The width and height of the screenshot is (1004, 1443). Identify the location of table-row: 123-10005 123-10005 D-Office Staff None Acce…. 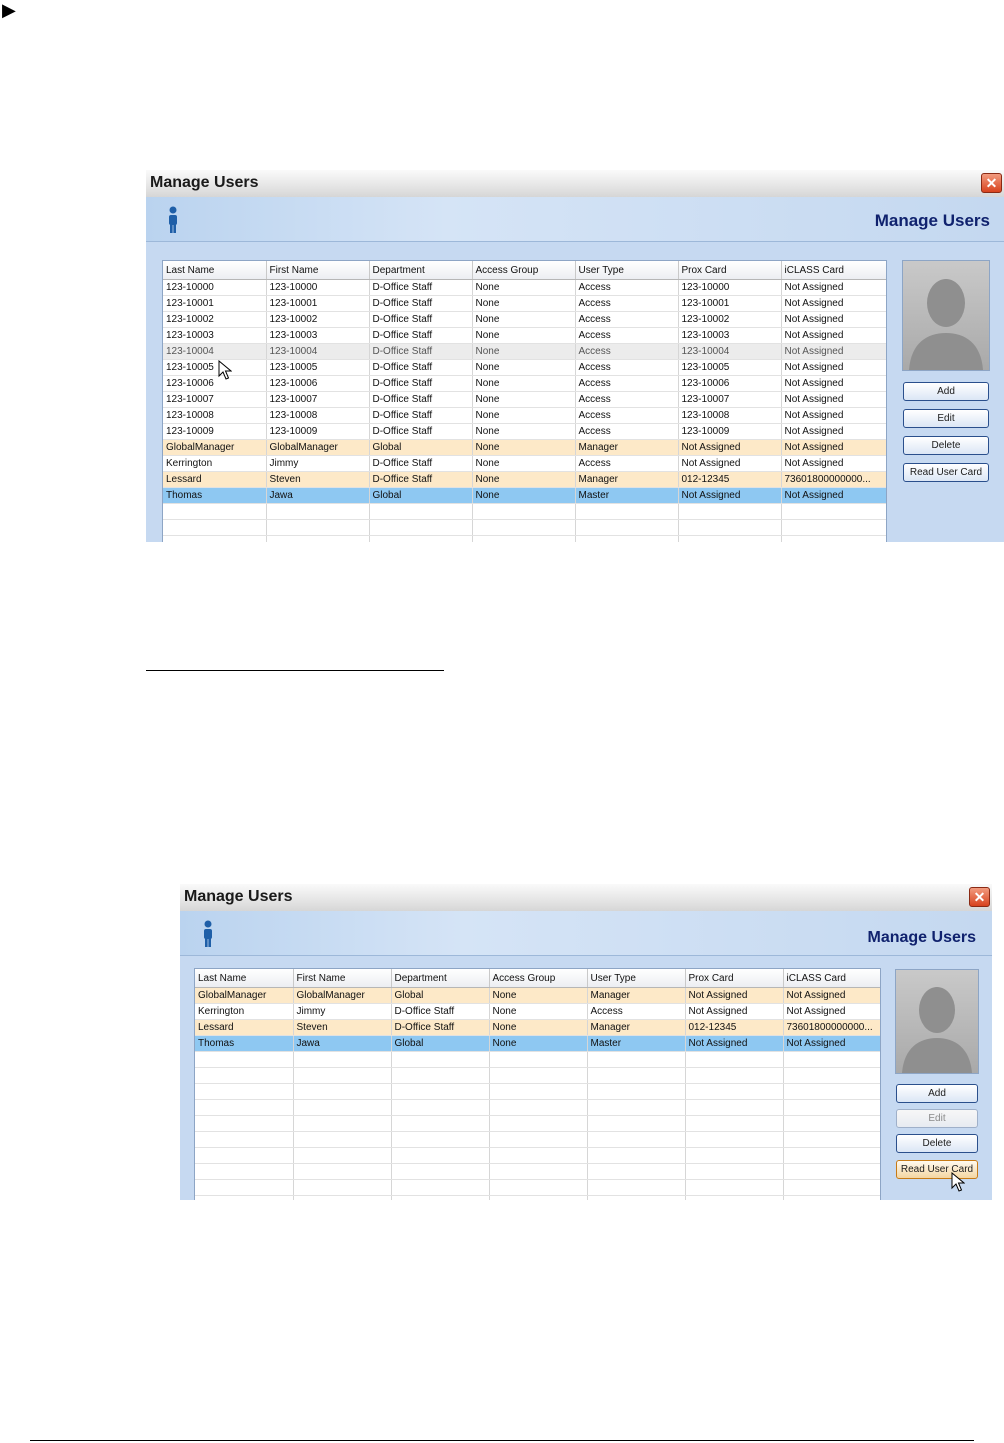
(524, 367).